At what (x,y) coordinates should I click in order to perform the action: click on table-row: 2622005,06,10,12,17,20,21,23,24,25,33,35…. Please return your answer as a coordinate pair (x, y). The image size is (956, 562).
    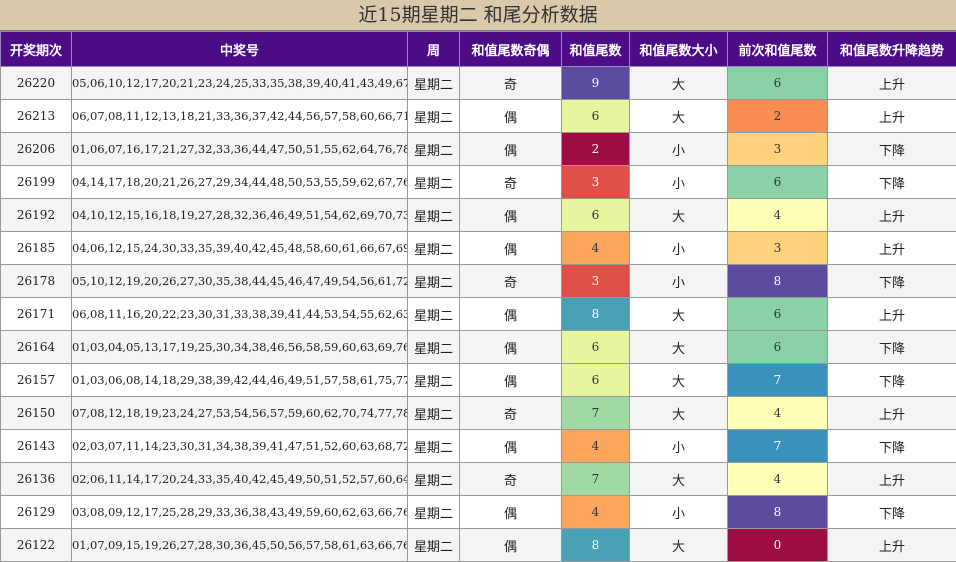
    Looking at the image, I should click on (478, 83).